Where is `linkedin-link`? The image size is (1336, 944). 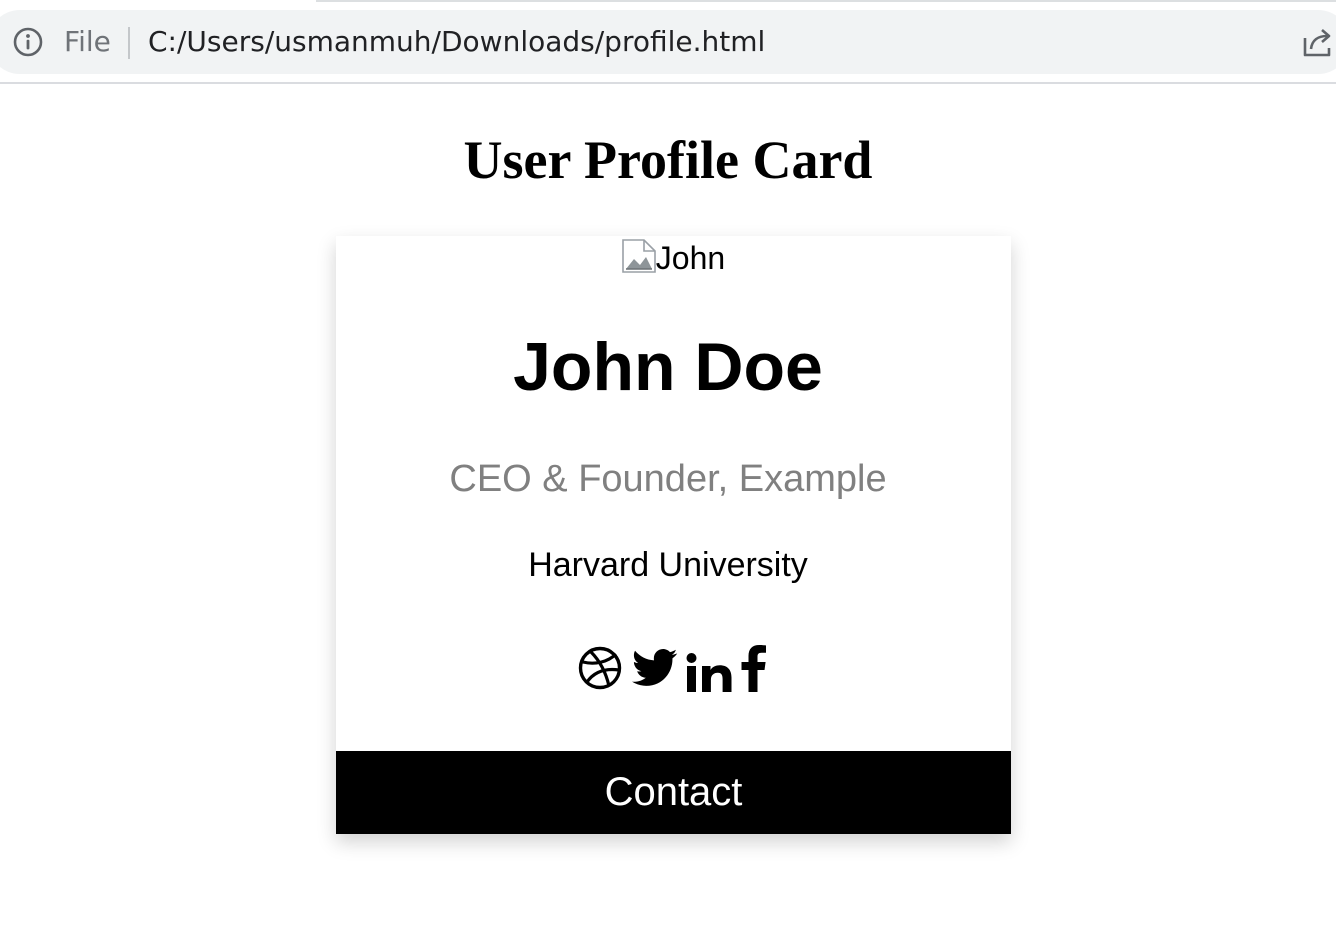
linkedin-link is located at coordinates (710, 669).